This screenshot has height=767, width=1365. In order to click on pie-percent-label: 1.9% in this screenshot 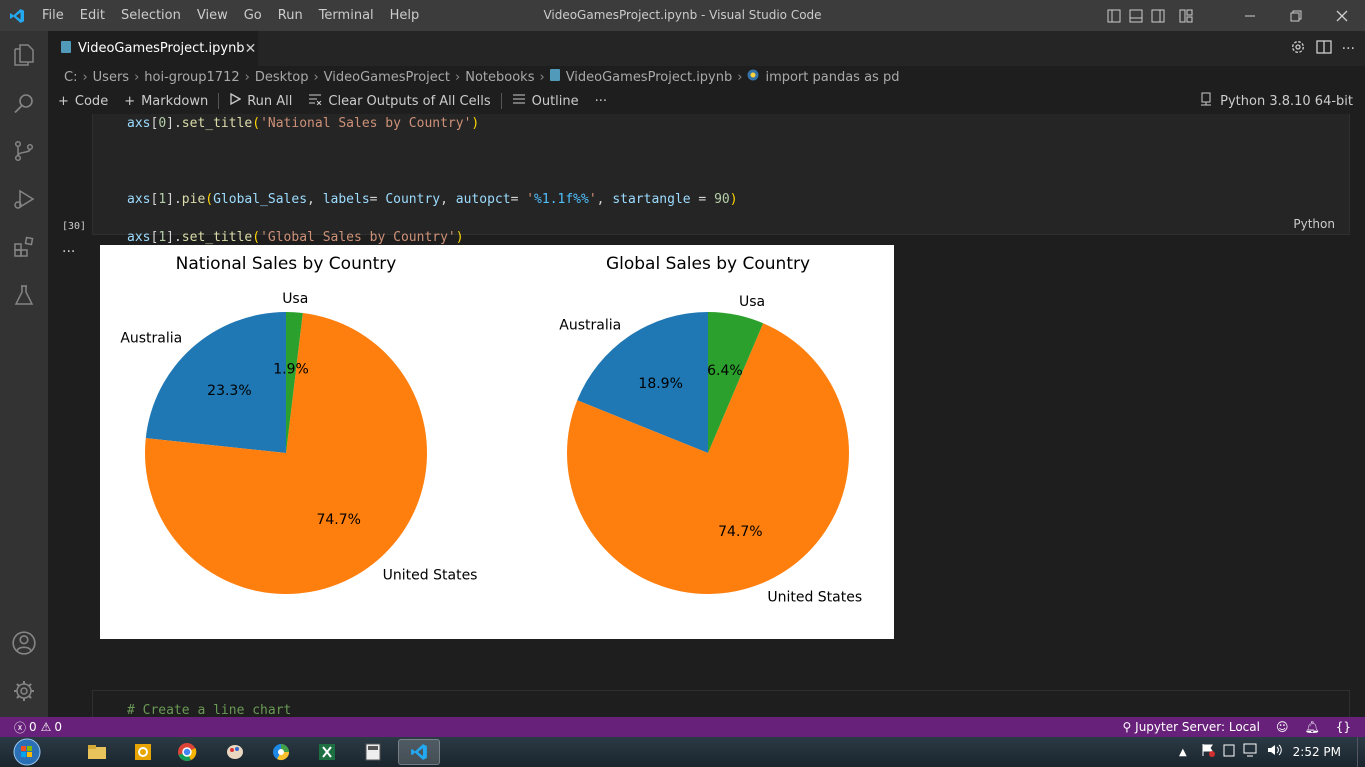, I will do `click(291, 370)`.